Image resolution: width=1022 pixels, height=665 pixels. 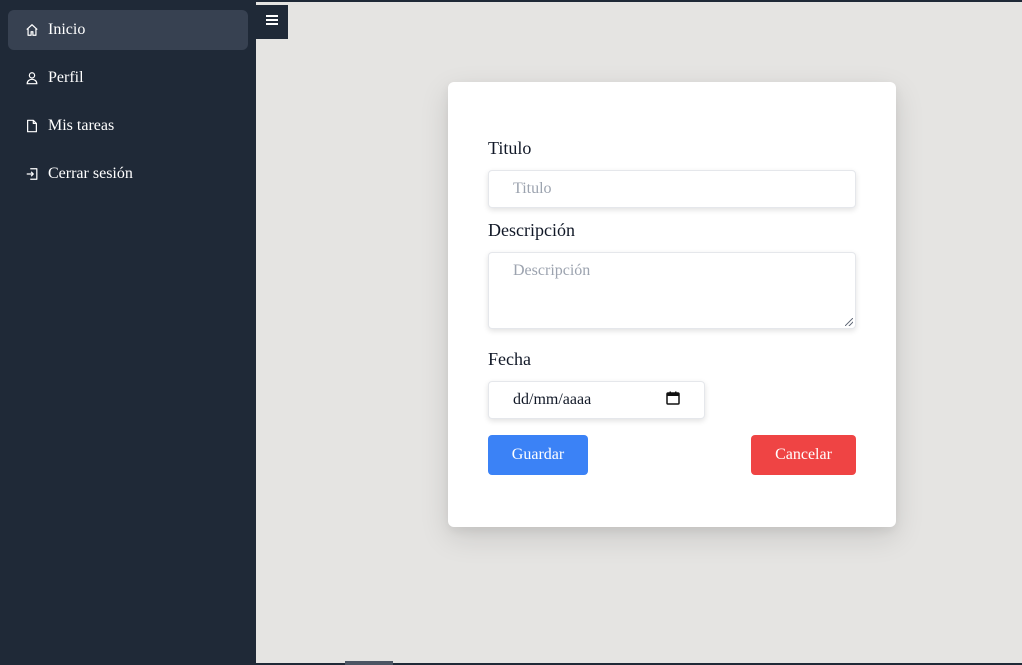 What do you see at coordinates (128, 126) in the screenshot?
I see `sidebar-item-mis-tareas: Mis tareas` at bounding box center [128, 126].